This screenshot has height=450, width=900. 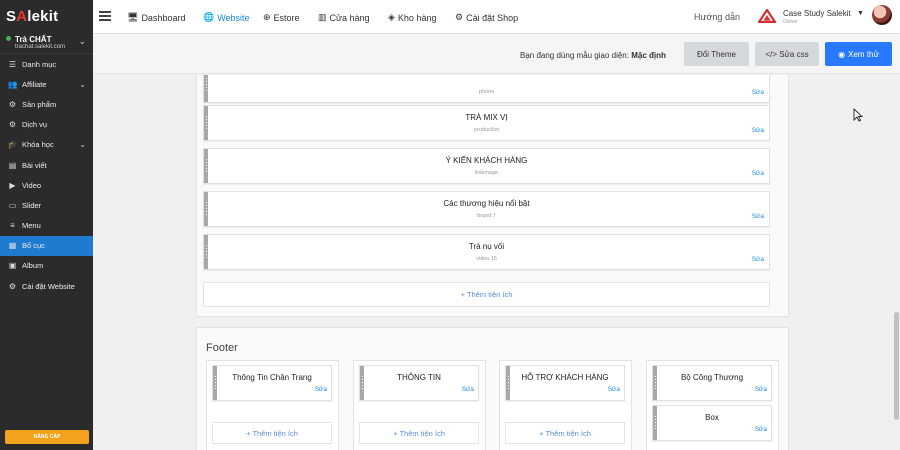 What do you see at coordinates (419, 405) in the screenshot?
I see `footer-column: THÔNG TIN Sửa + Thêm tiện ích` at bounding box center [419, 405].